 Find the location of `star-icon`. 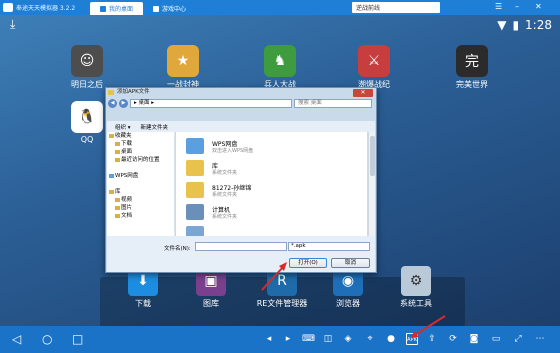

star-icon is located at coordinates (111, 136).